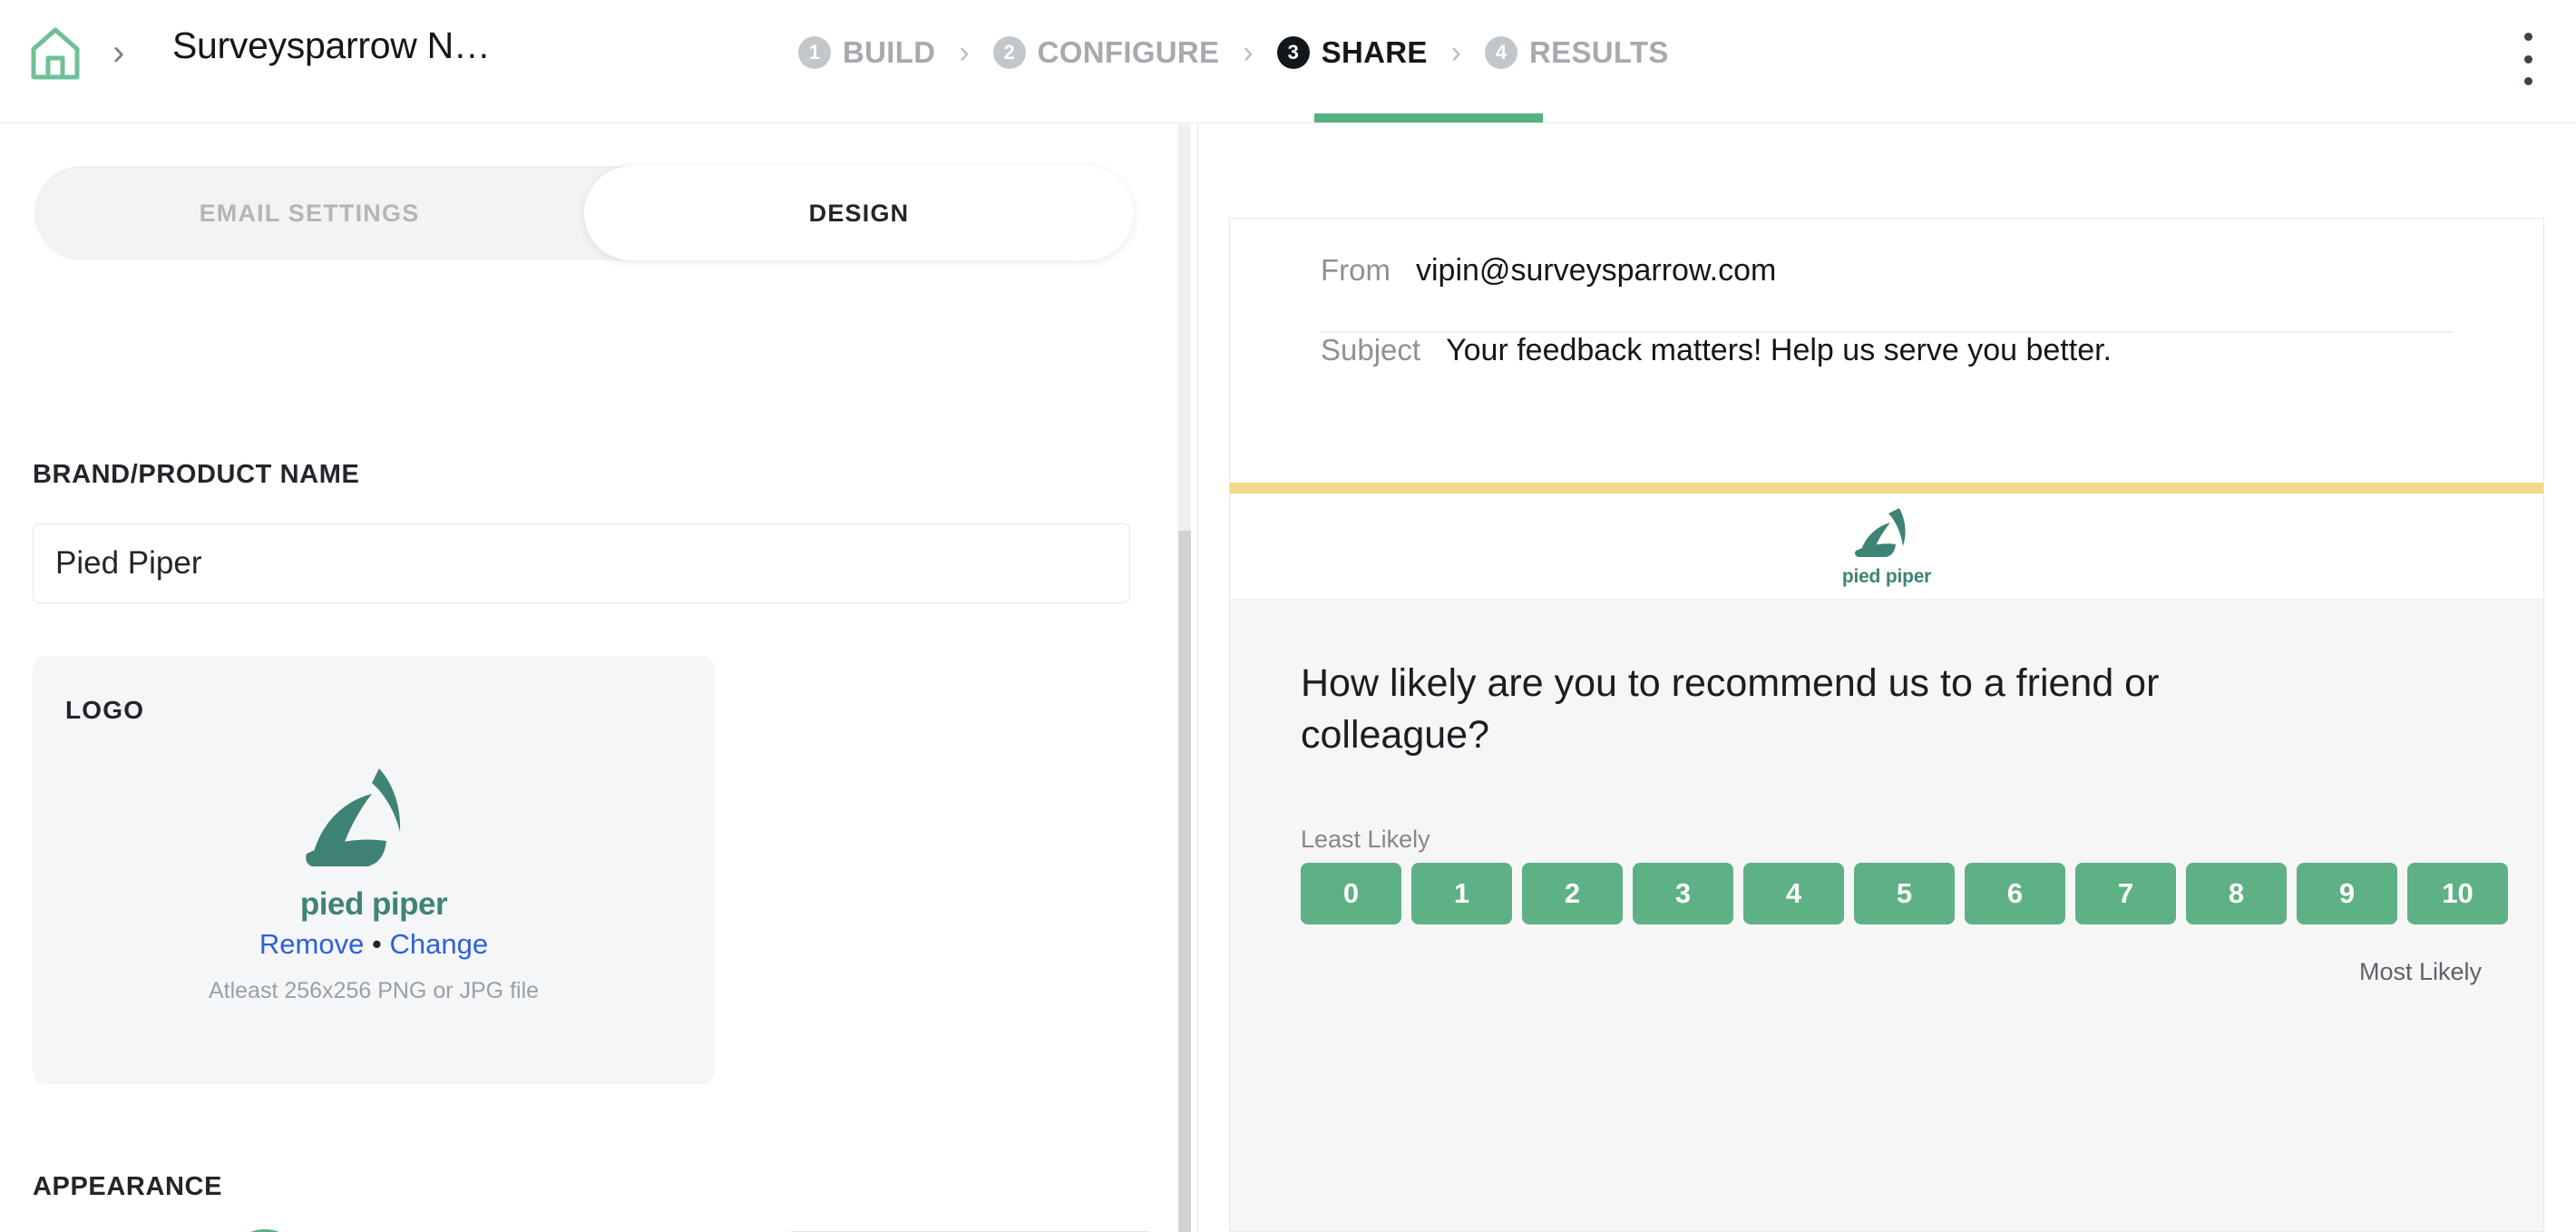 The image size is (2576, 1232). I want to click on tab-email-settings: EMAIL SETTINGS, so click(309, 213).